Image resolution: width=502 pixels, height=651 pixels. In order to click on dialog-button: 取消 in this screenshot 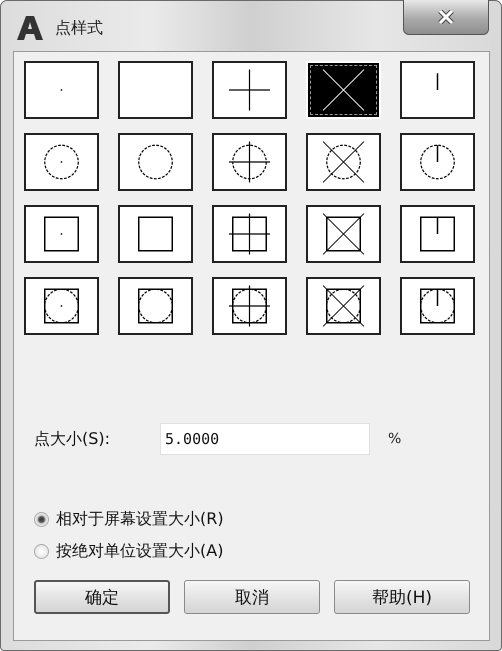, I will do `click(252, 597)`.